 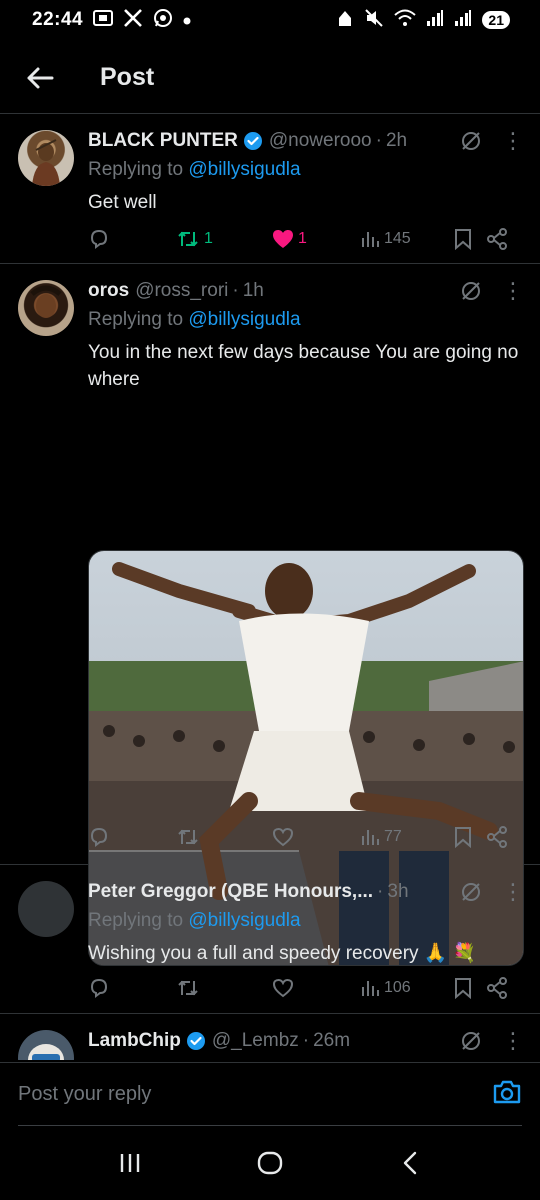 I want to click on system-nav-bar, so click(x=270, y=1163).